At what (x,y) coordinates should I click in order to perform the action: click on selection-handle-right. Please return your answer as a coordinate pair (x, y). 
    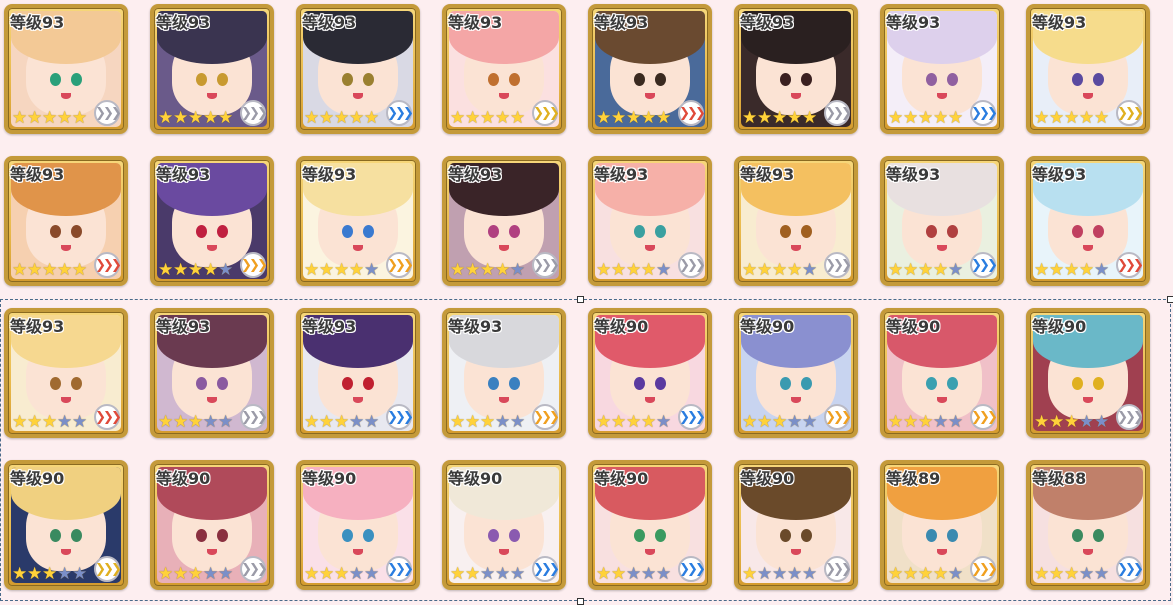
    Looking at the image, I should click on (1170, 299).